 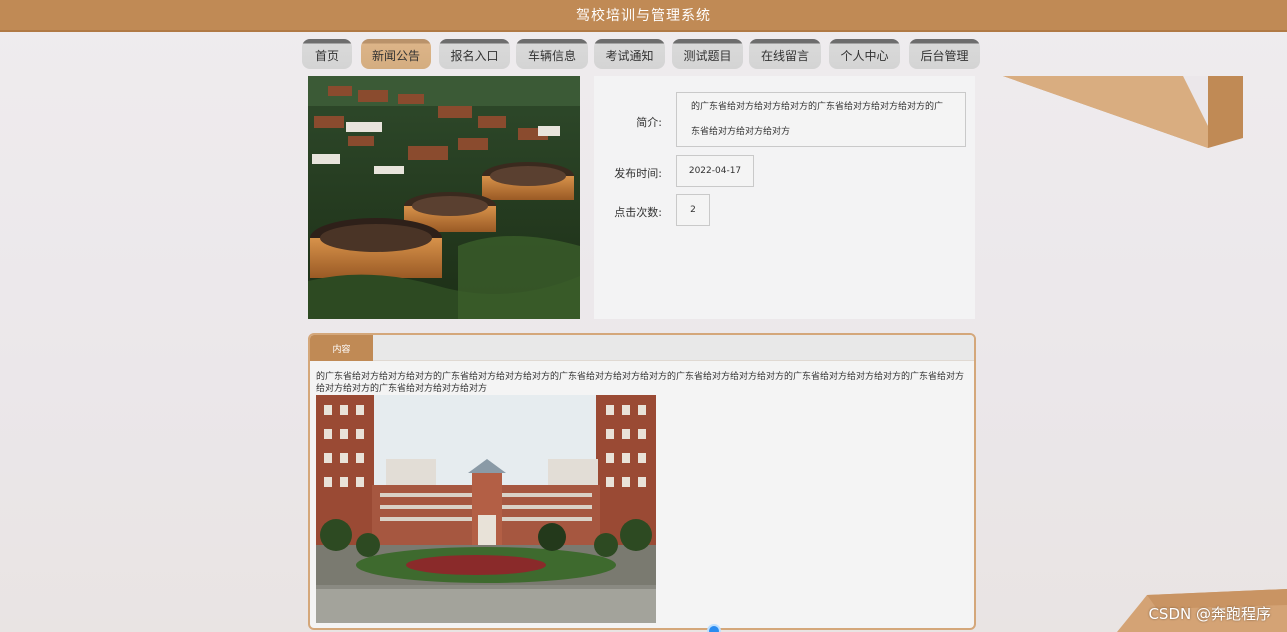 What do you see at coordinates (714, 628) in the screenshot?
I see `scroll-indicator` at bounding box center [714, 628].